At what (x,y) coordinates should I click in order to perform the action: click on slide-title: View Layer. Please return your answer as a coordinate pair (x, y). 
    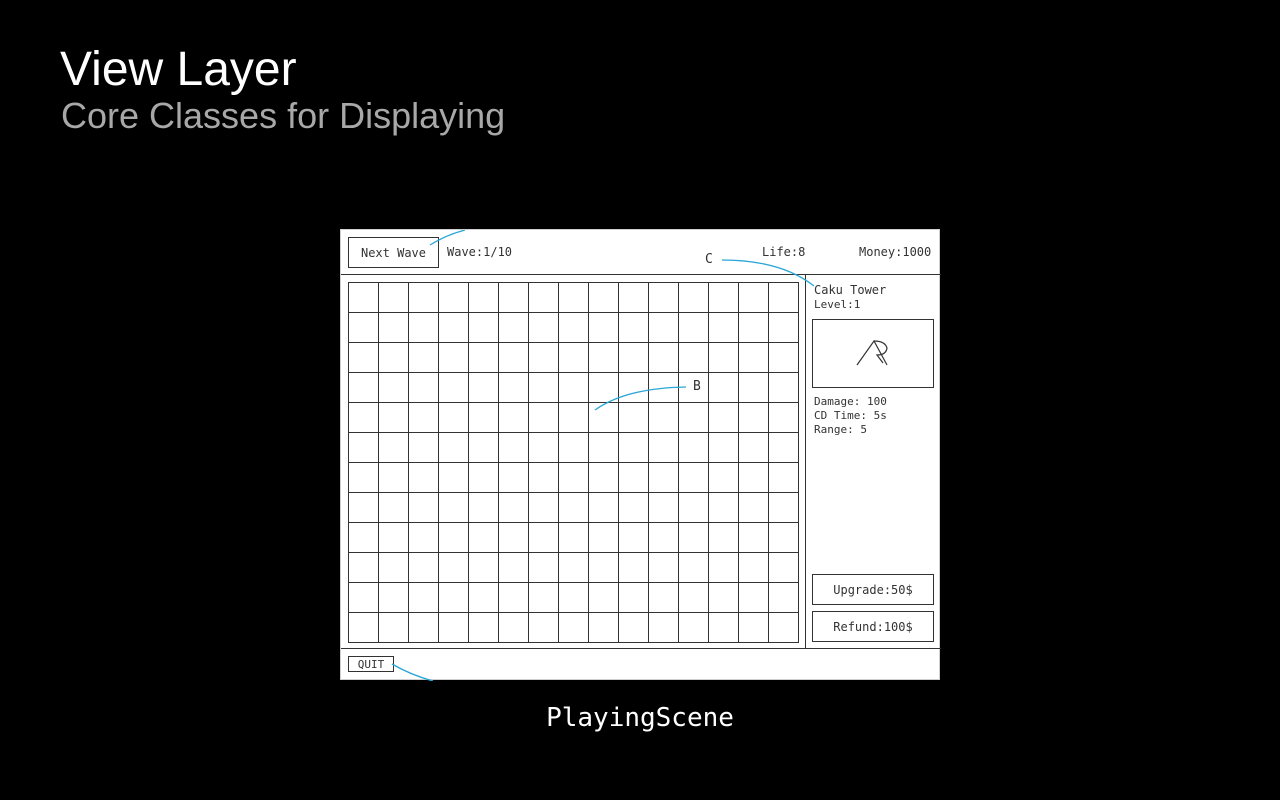
    Looking at the image, I should click on (178, 69).